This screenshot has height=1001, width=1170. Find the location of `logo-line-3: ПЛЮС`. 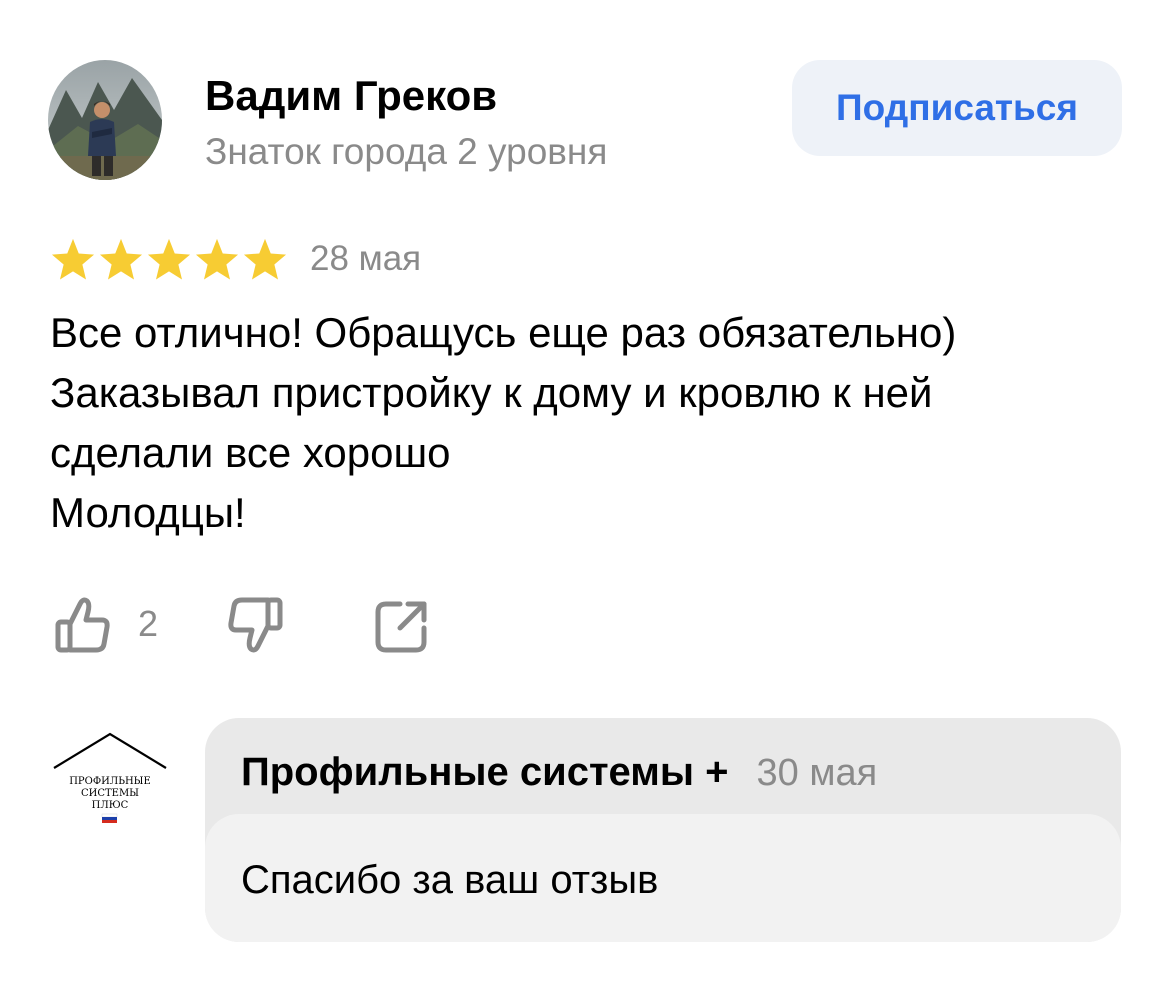

logo-line-3: ПЛЮС is located at coordinates (110, 805).